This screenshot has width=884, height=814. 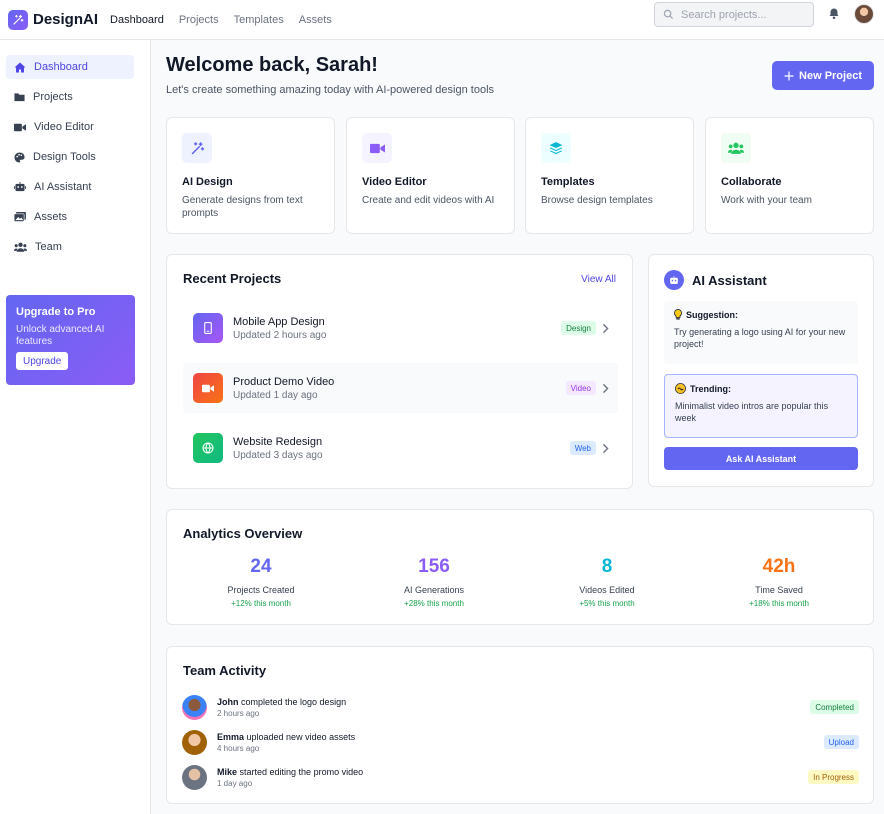 I want to click on project-name: Mobile App Design, so click(x=279, y=321).